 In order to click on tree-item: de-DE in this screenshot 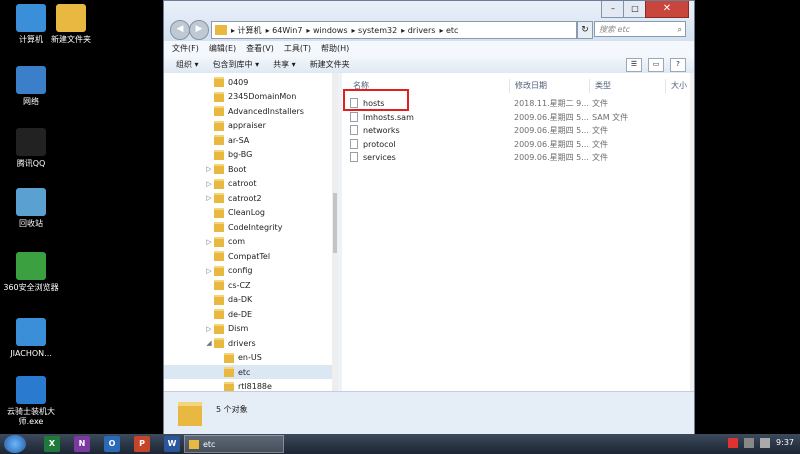, I will do `click(248, 314)`.